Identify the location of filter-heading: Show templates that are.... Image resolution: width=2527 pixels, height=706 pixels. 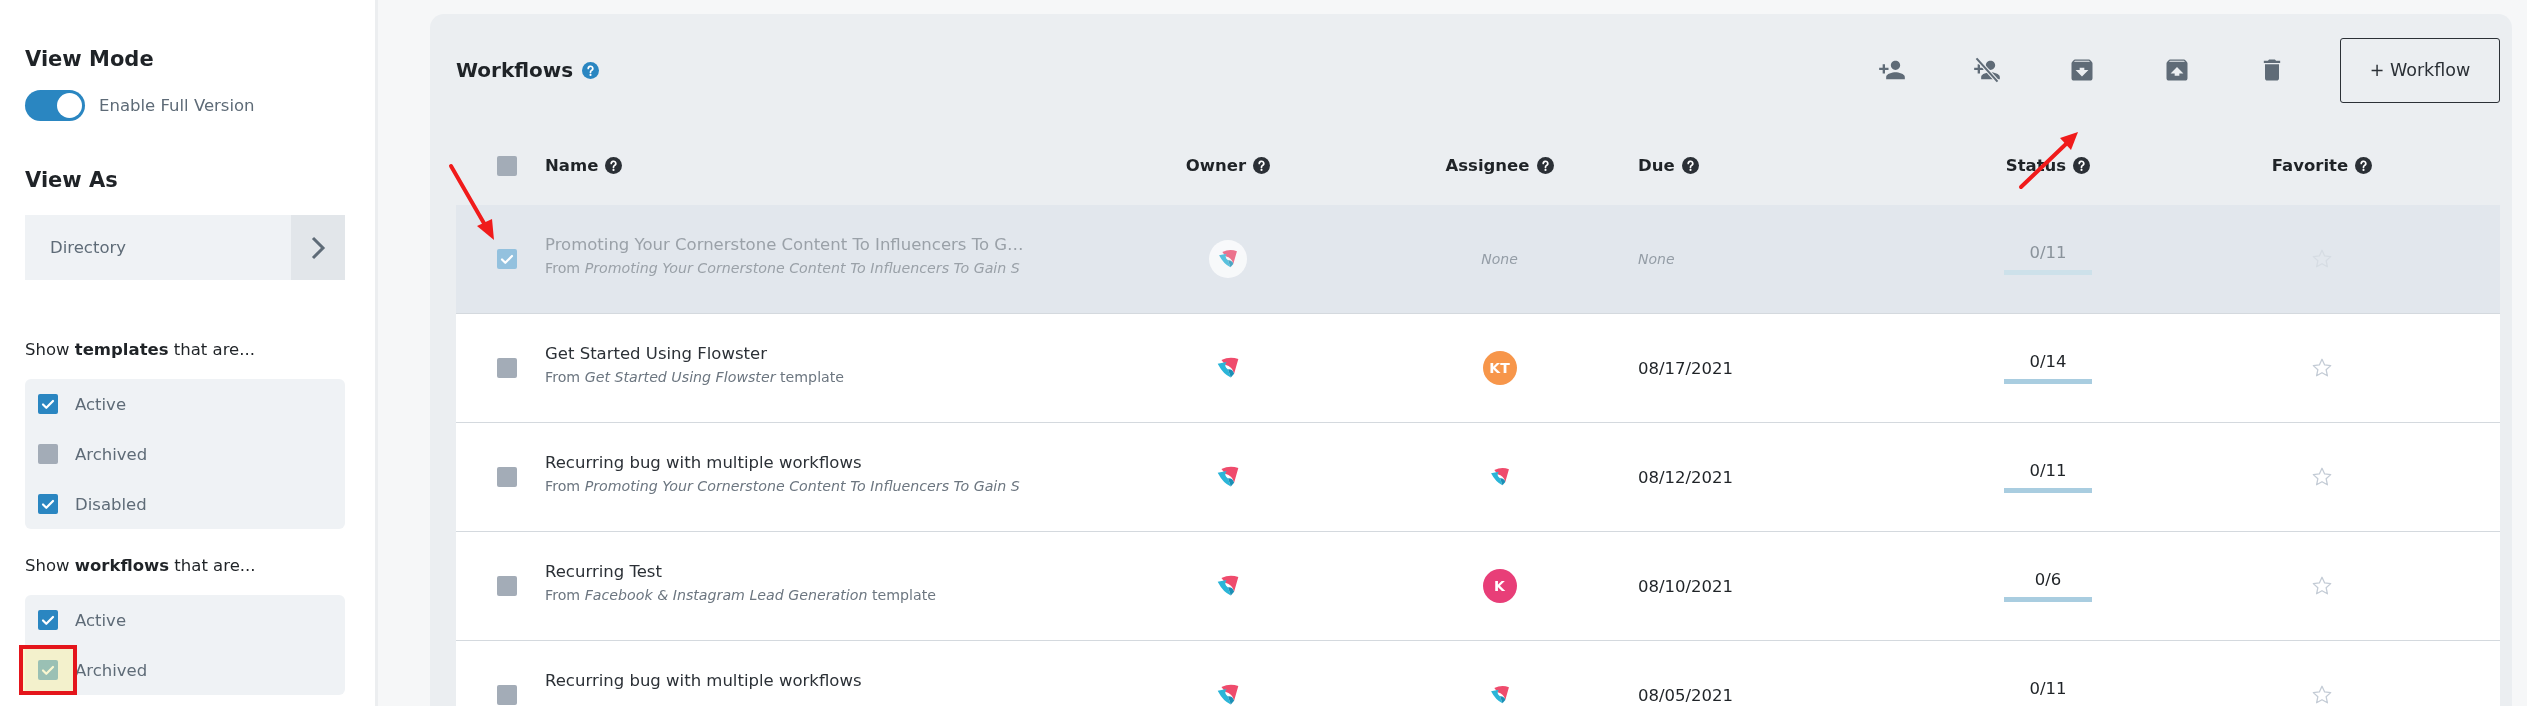
(140, 350).